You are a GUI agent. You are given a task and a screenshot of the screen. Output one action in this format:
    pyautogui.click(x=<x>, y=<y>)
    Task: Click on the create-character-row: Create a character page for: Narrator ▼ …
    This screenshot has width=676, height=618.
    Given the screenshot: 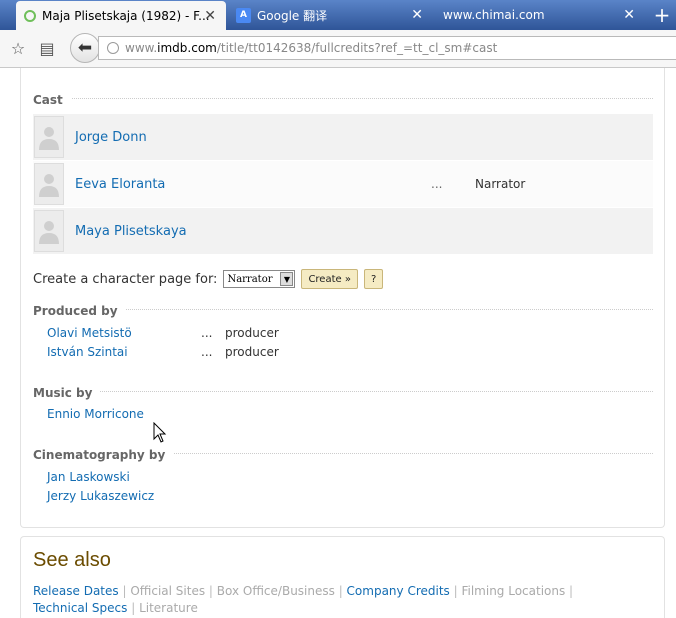 What is the action you would take?
    pyautogui.click(x=208, y=279)
    